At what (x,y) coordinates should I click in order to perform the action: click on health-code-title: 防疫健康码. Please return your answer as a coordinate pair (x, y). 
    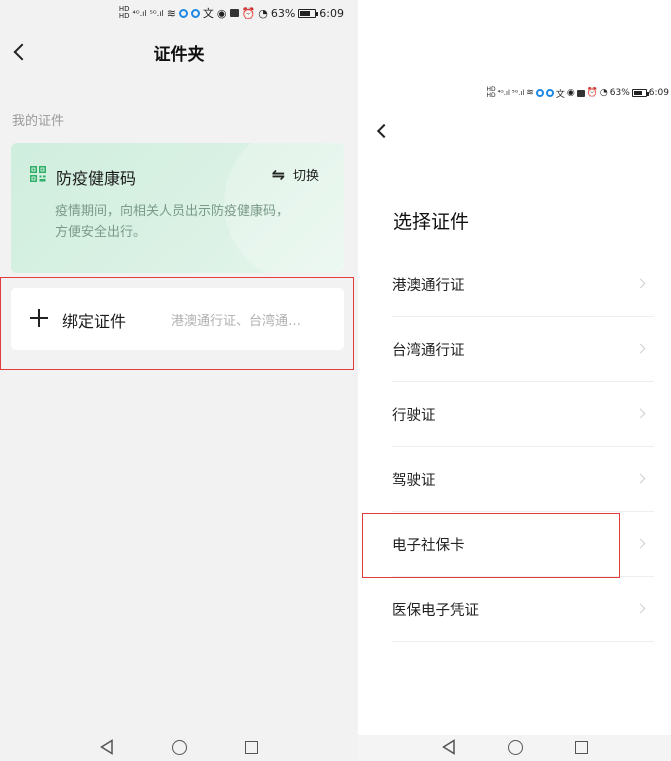
    Looking at the image, I should click on (96, 178).